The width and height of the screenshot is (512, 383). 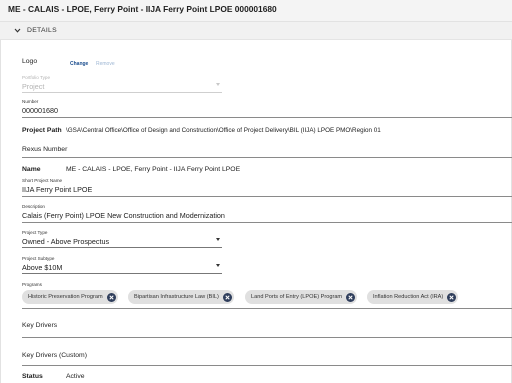 I want to click on project-subtype-select: Above $10M, so click(x=42, y=267).